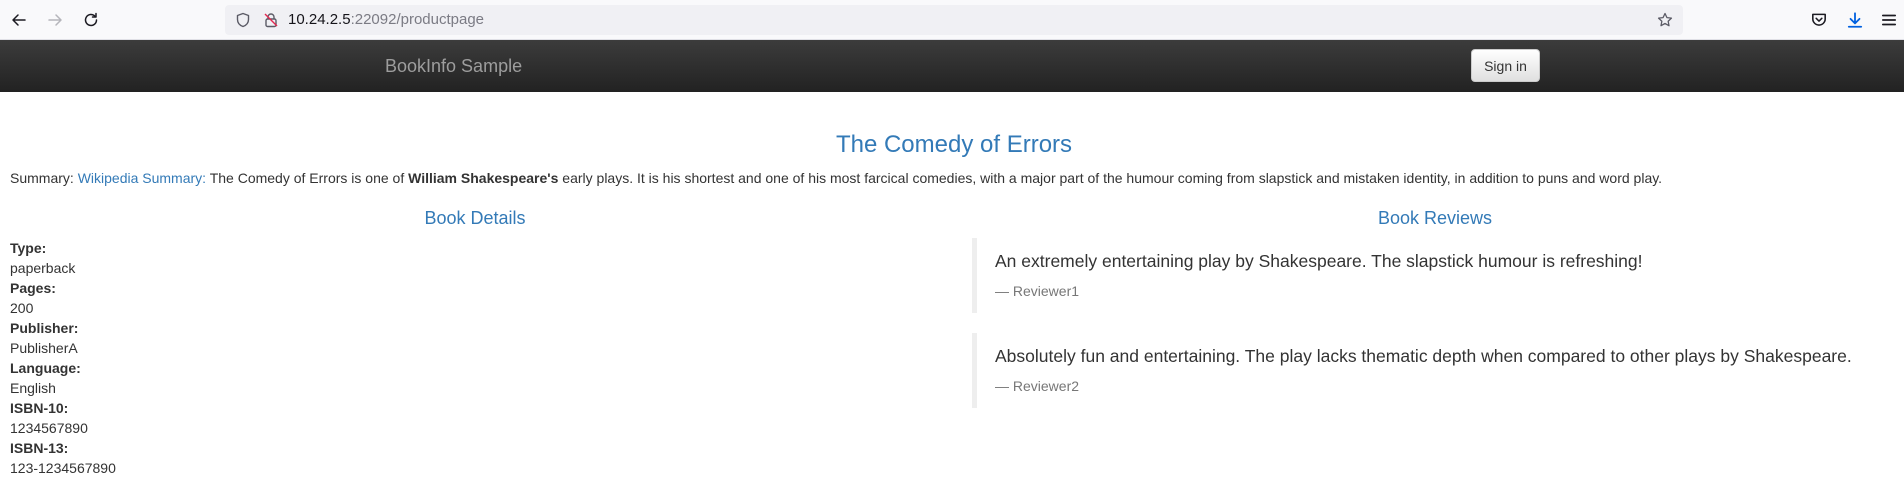 The height and width of the screenshot is (481, 1904). Describe the element at coordinates (1037, 386) in the screenshot. I see `review-author: — Reviewer2` at that location.